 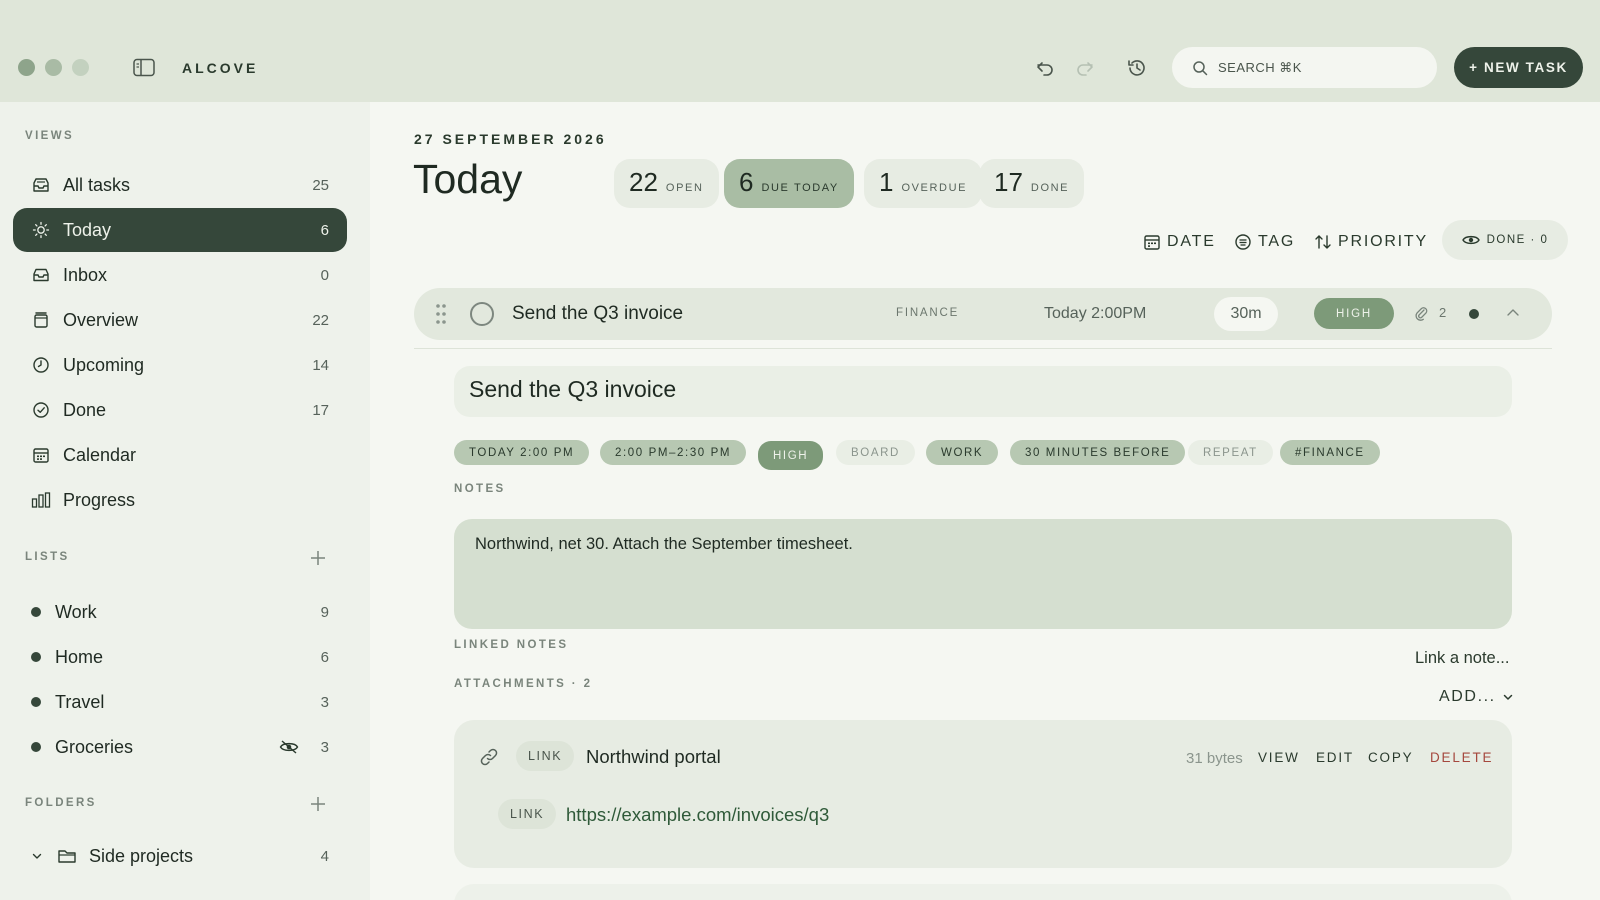 I want to click on attachment-url-link: https://example.com/invoices/q3, so click(x=697, y=815).